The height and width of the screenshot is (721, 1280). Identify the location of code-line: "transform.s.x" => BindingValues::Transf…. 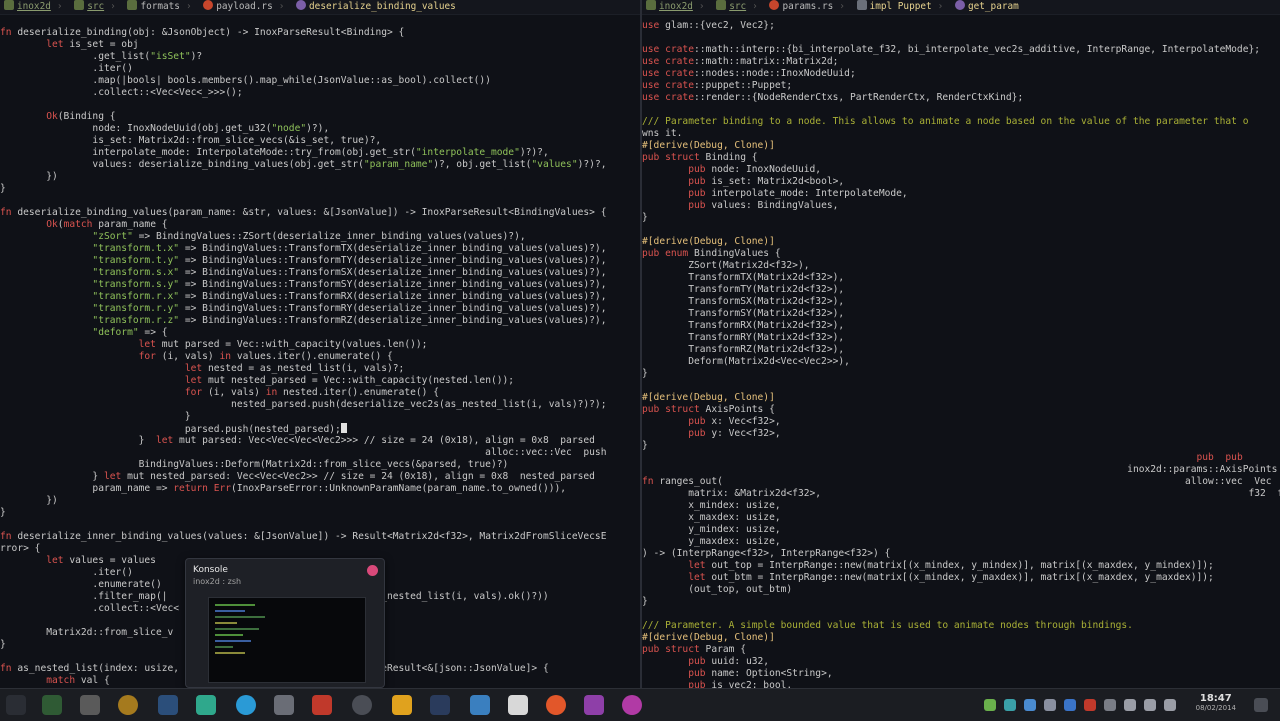
(320, 273).